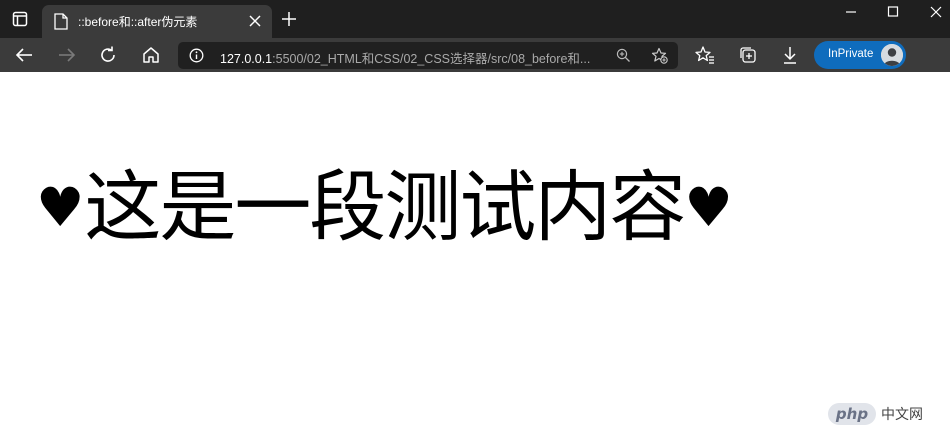 The width and height of the screenshot is (950, 448). I want to click on maximize-icon, so click(893, 12).